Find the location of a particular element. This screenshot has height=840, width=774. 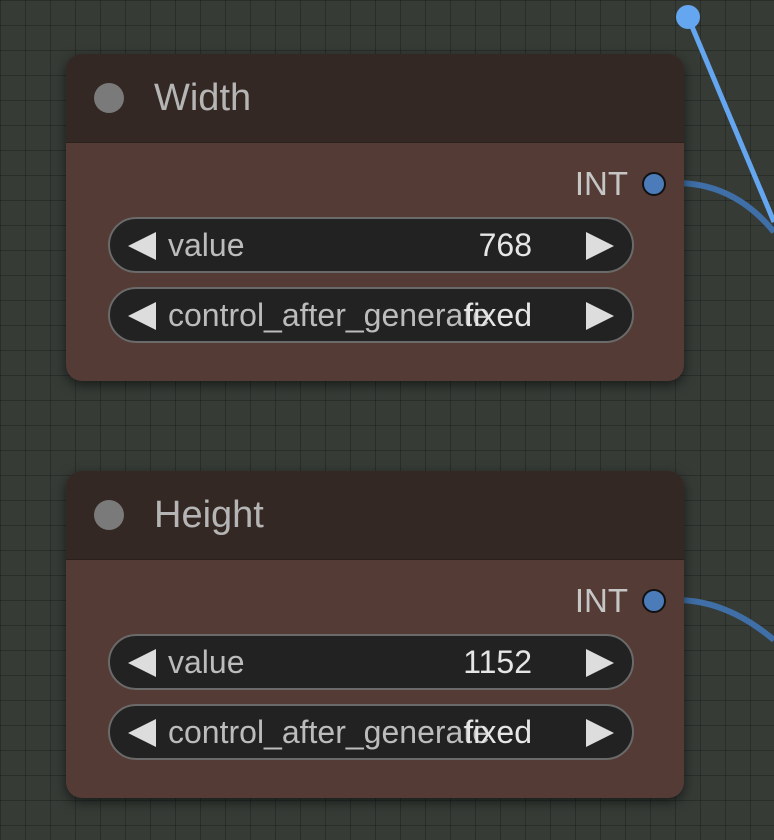

node-header: Height is located at coordinates (375, 515).